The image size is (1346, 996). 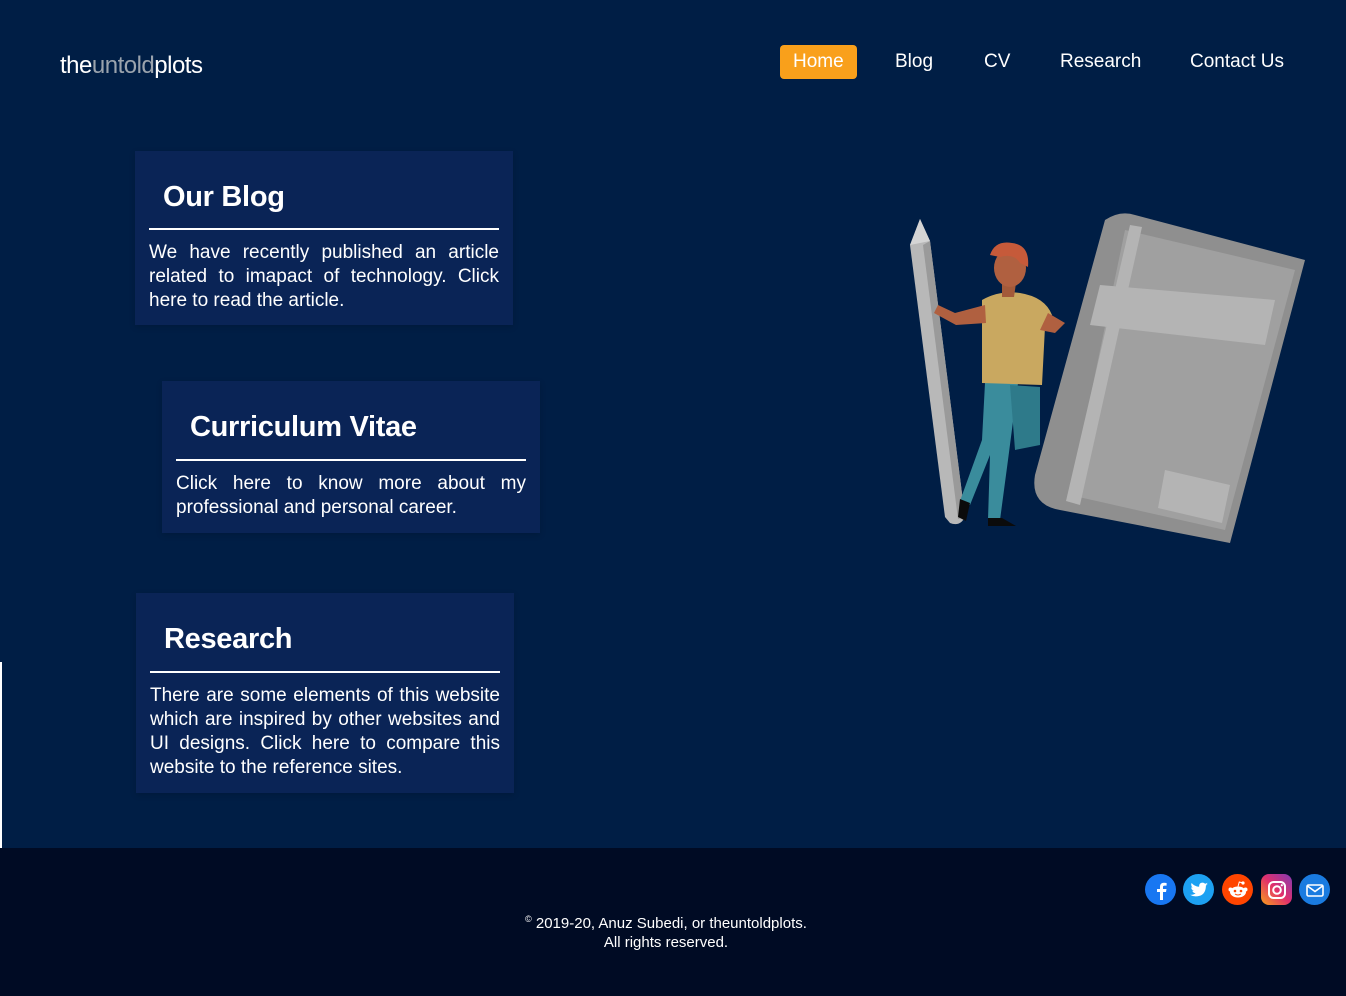 I want to click on nav-cv: CV, so click(x=997, y=62).